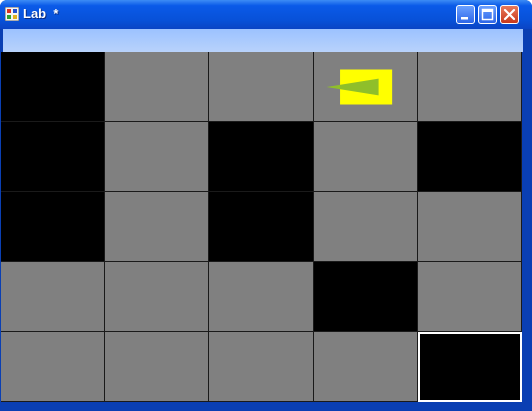  I want to click on close-button, so click(509, 14).